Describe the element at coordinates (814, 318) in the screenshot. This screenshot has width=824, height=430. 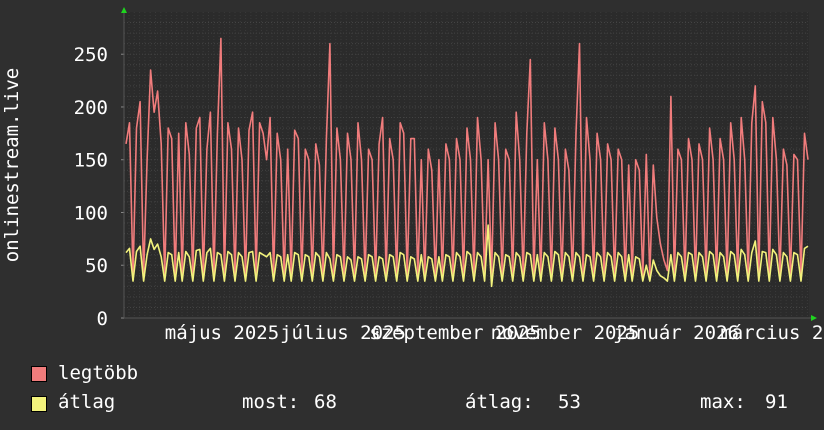
I see `x-axis-arrow-icon` at that location.